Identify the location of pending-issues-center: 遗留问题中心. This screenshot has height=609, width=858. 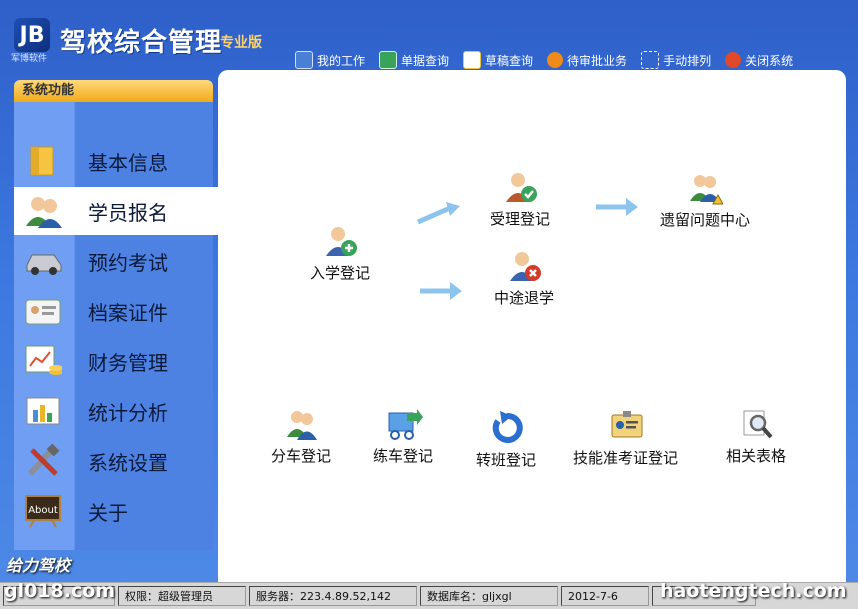
(705, 200).